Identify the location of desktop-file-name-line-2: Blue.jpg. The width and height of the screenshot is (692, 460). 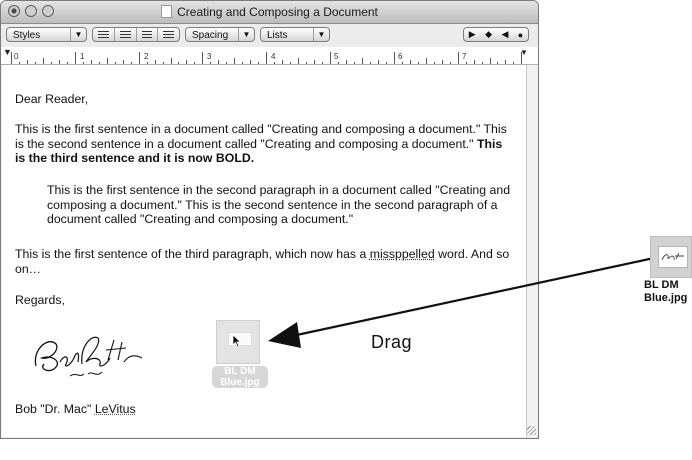
(668, 298).